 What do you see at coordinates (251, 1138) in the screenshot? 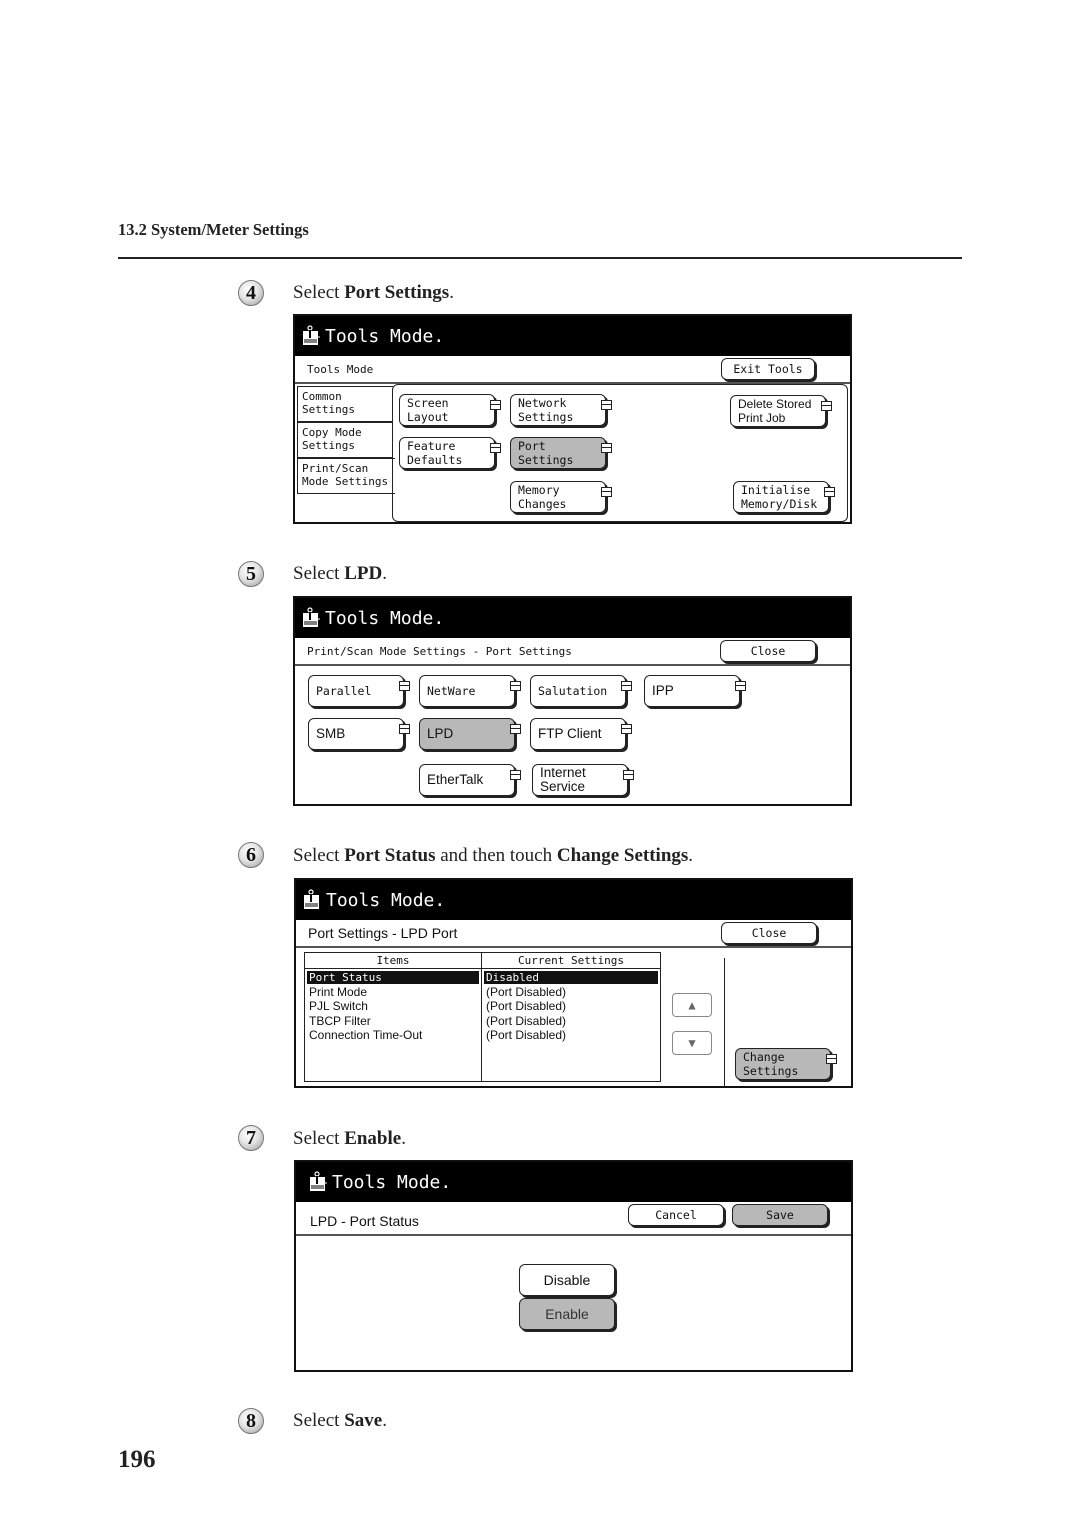
I see `step-number-badge: 7` at bounding box center [251, 1138].